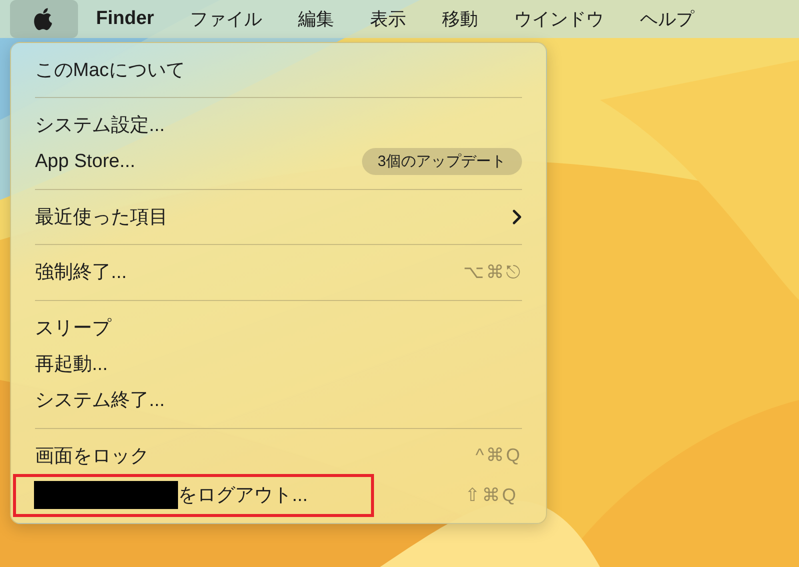 This screenshot has height=567, width=799. What do you see at coordinates (316, 19) in the screenshot?
I see `menubar-item: 編集` at bounding box center [316, 19].